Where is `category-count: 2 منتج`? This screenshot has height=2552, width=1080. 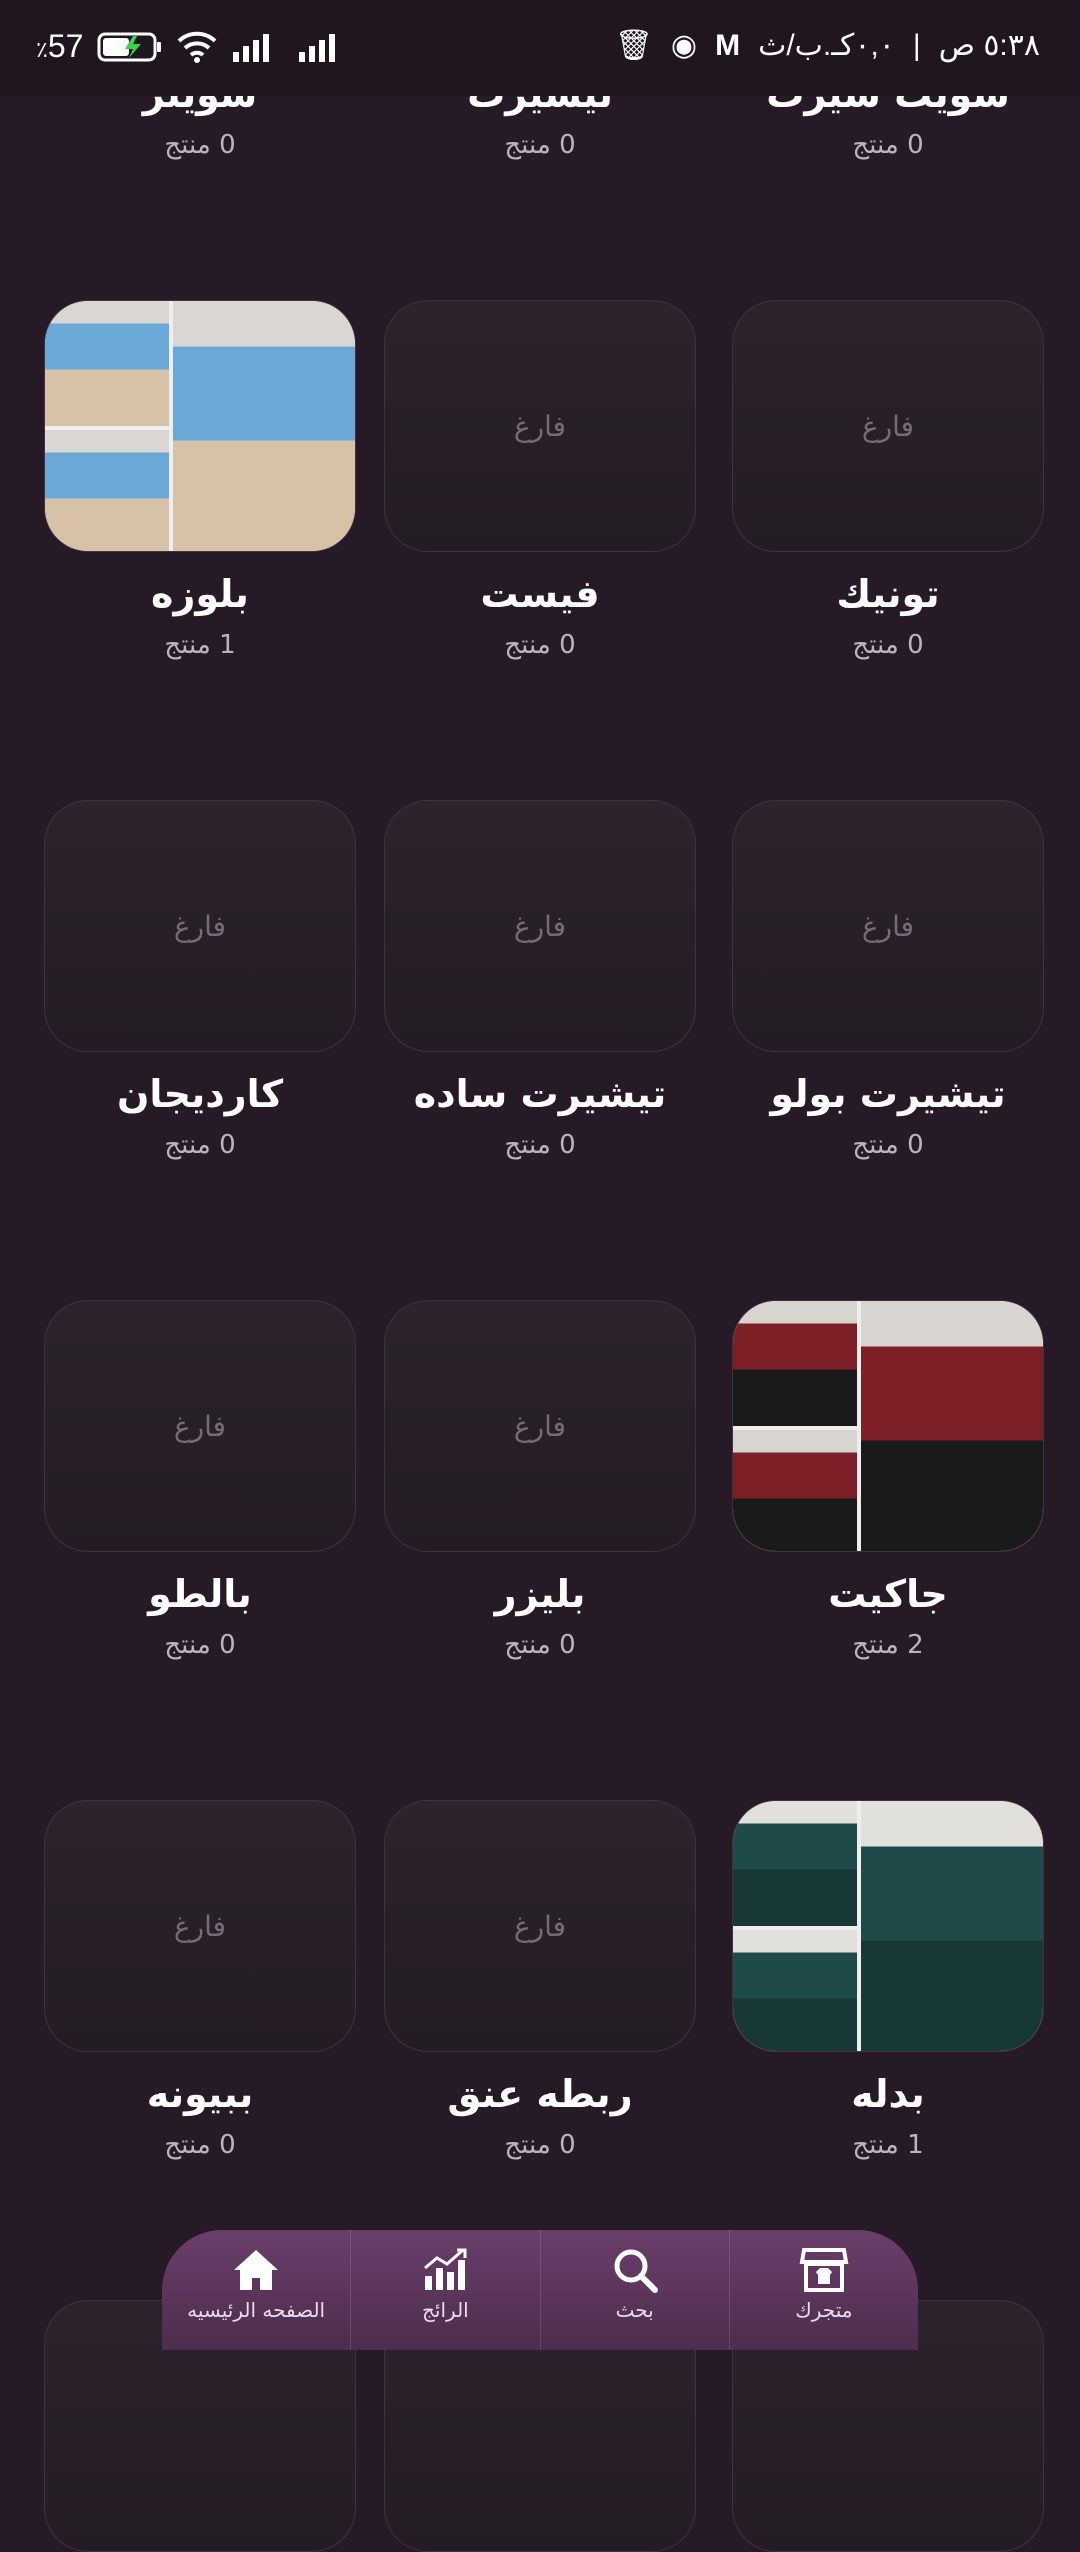
category-count: 2 منتج is located at coordinates (888, 1645).